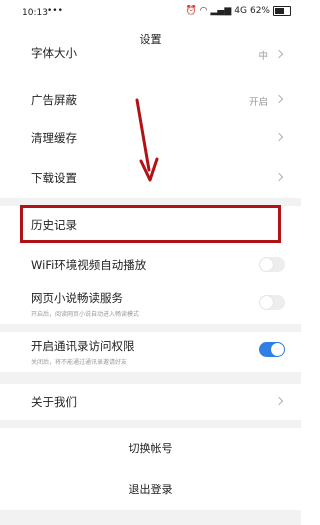 The width and height of the screenshot is (320, 525). Describe the element at coordinates (147, 140) in the screenshot. I see `annotation-arrow-icon` at that location.